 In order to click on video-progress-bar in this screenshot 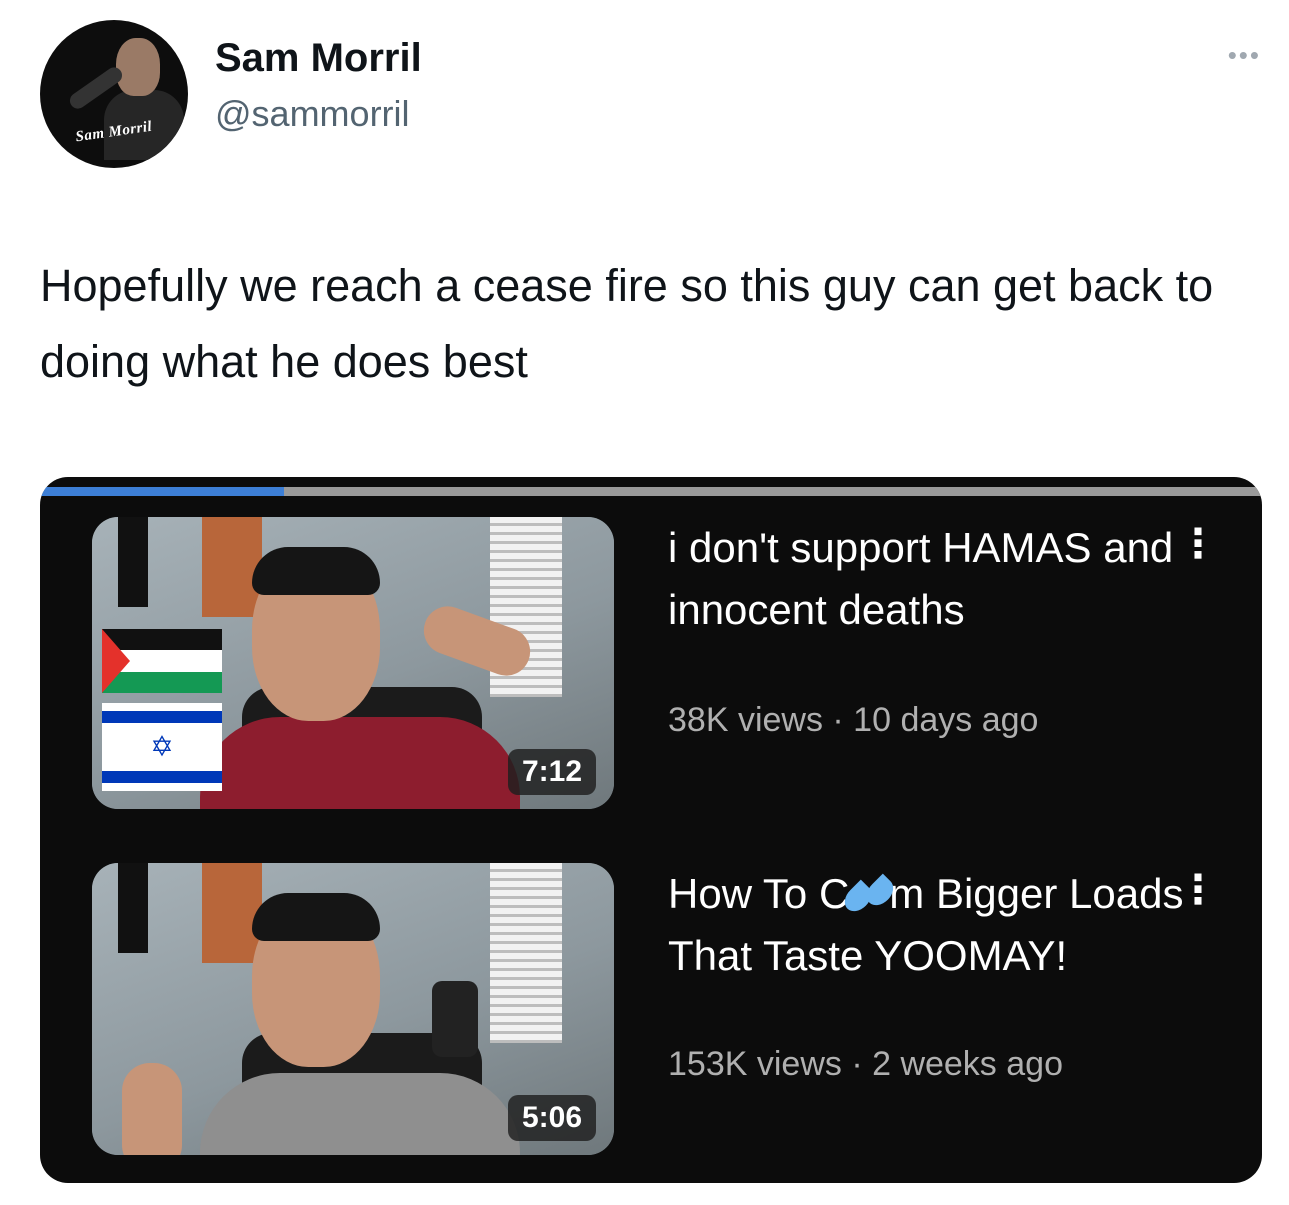, I will do `click(651, 491)`.